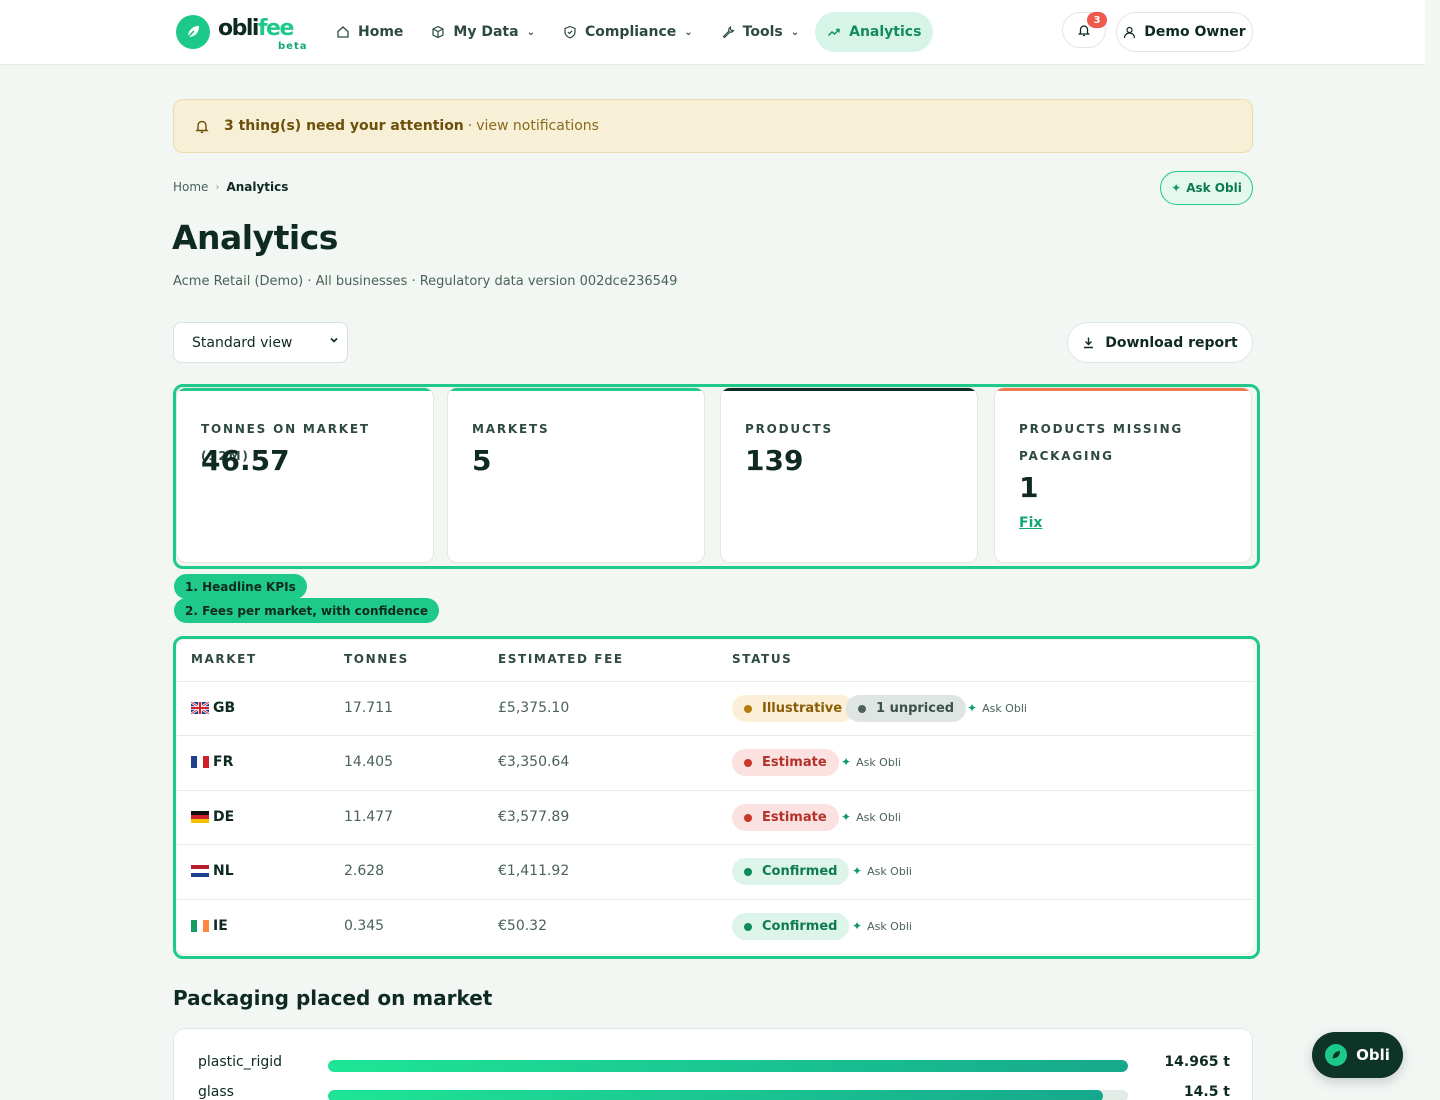 This screenshot has height=1100, width=1440. I want to click on fee-cell: €1,411.92, so click(534, 871).